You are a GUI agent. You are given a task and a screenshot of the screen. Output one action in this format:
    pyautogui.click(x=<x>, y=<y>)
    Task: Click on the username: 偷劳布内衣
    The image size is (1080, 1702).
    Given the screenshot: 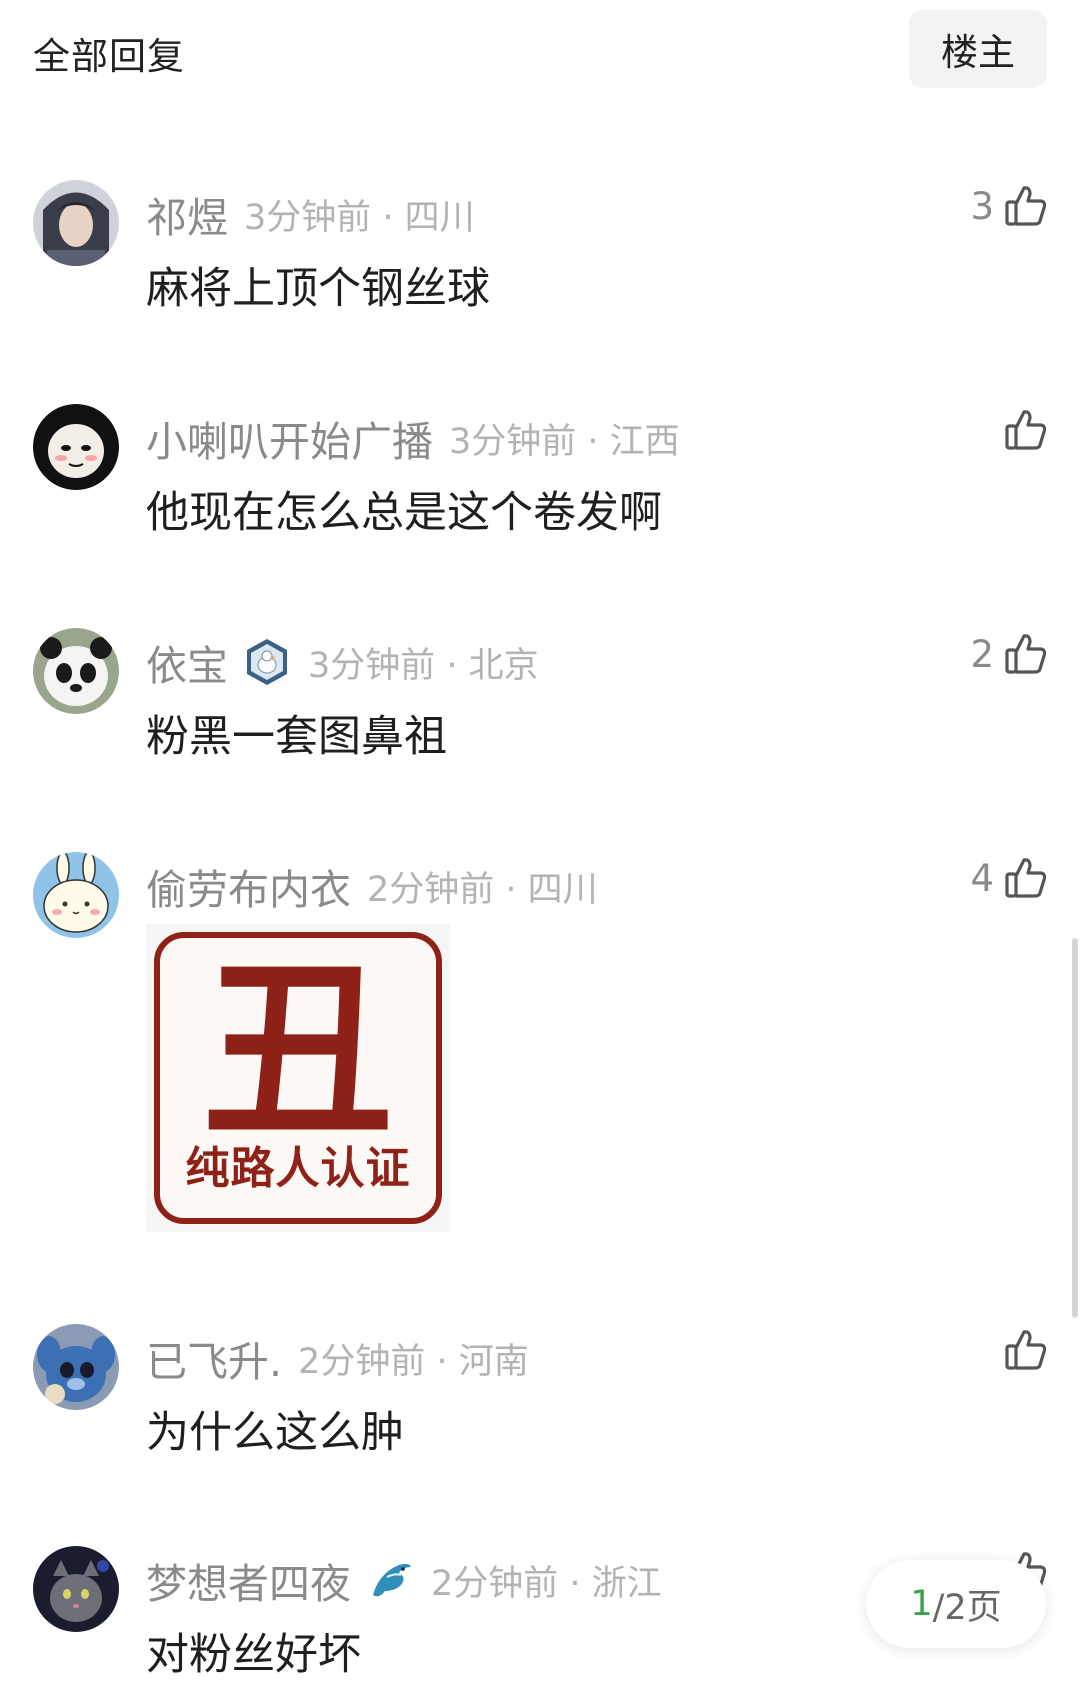 What is the action you would take?
    pyautogui.click(x=248, y=886)
    